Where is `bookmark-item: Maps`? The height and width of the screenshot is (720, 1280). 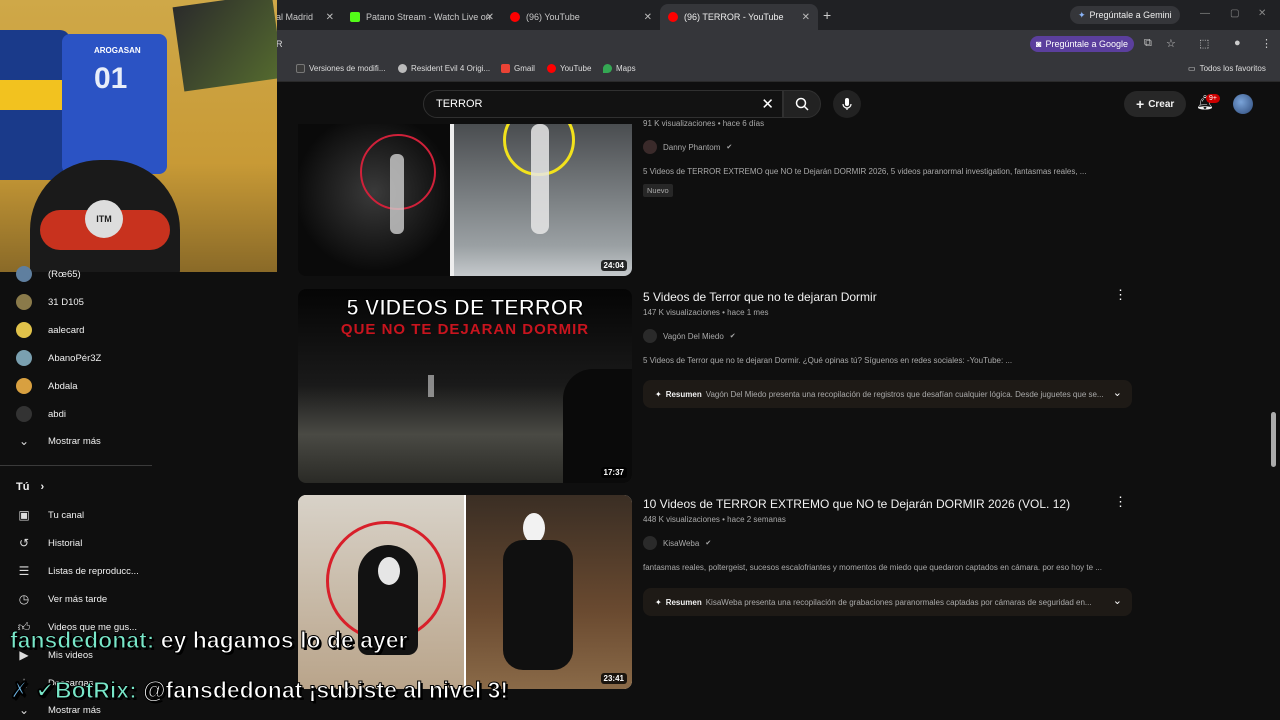
bookmark-item: Maps is located at coordinates (619, 68).